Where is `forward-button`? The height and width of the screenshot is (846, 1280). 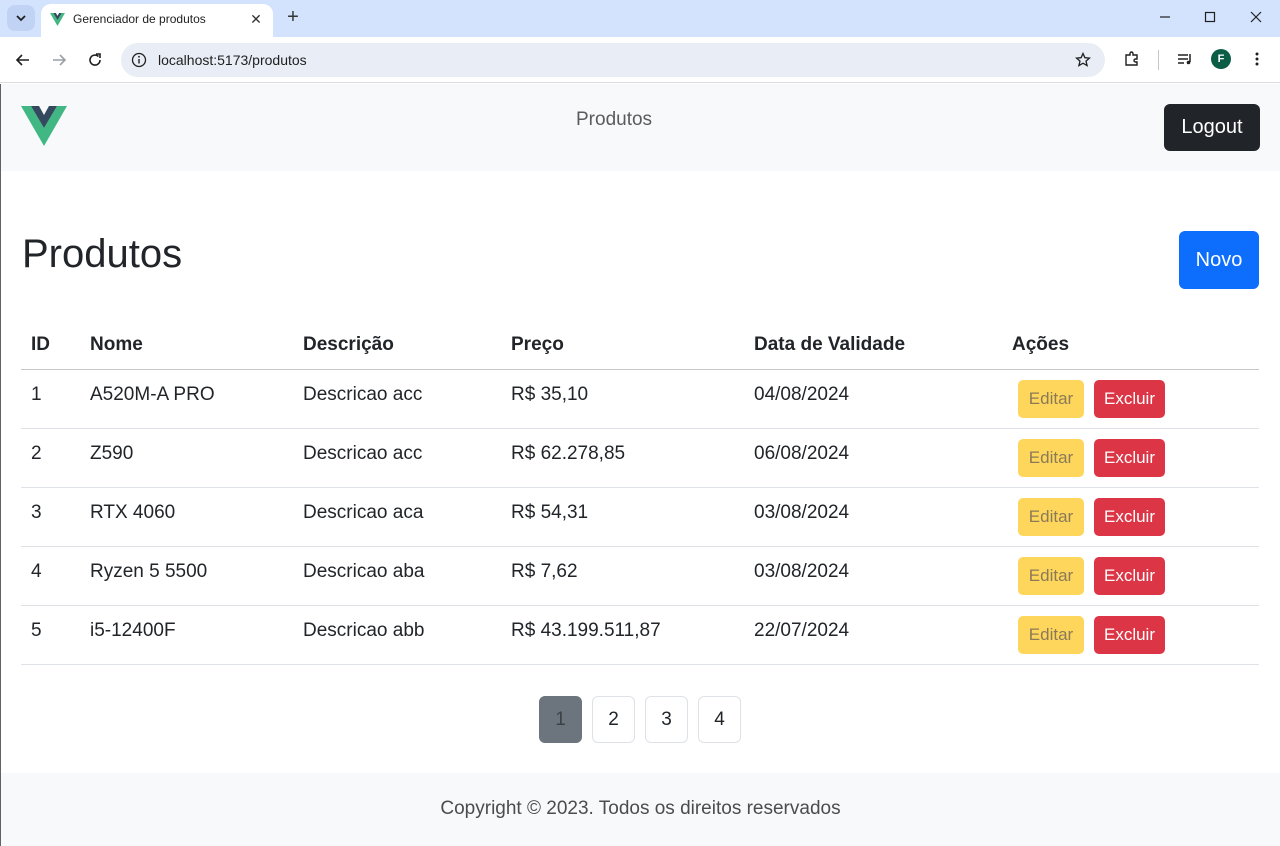
forward-button is located at coordinates (59, 60).